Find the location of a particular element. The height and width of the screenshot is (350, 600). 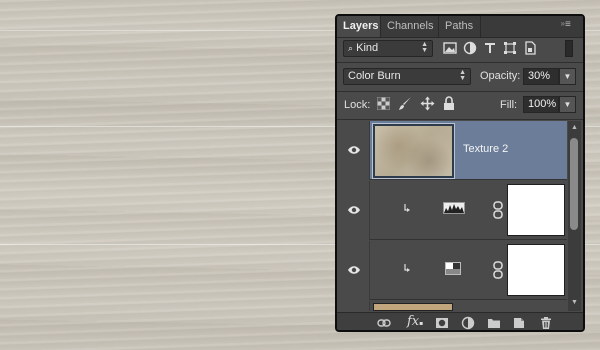

fill-label: Fill: is located at coordinates (509, 105).